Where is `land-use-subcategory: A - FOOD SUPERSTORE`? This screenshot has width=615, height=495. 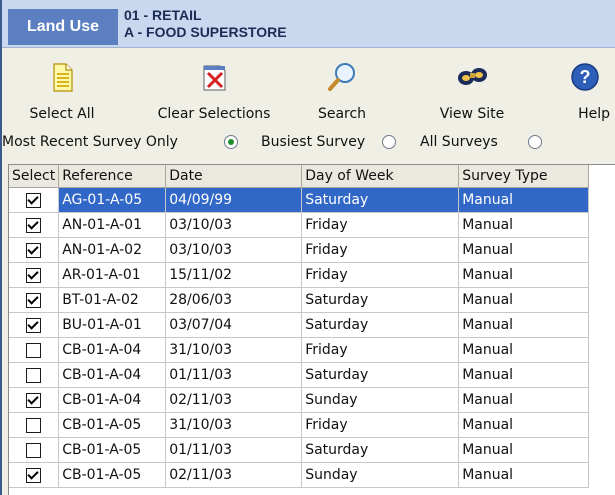
land-use-subcategory: A - FOOD SUPERSTORE is located at coordinates (205, 32).